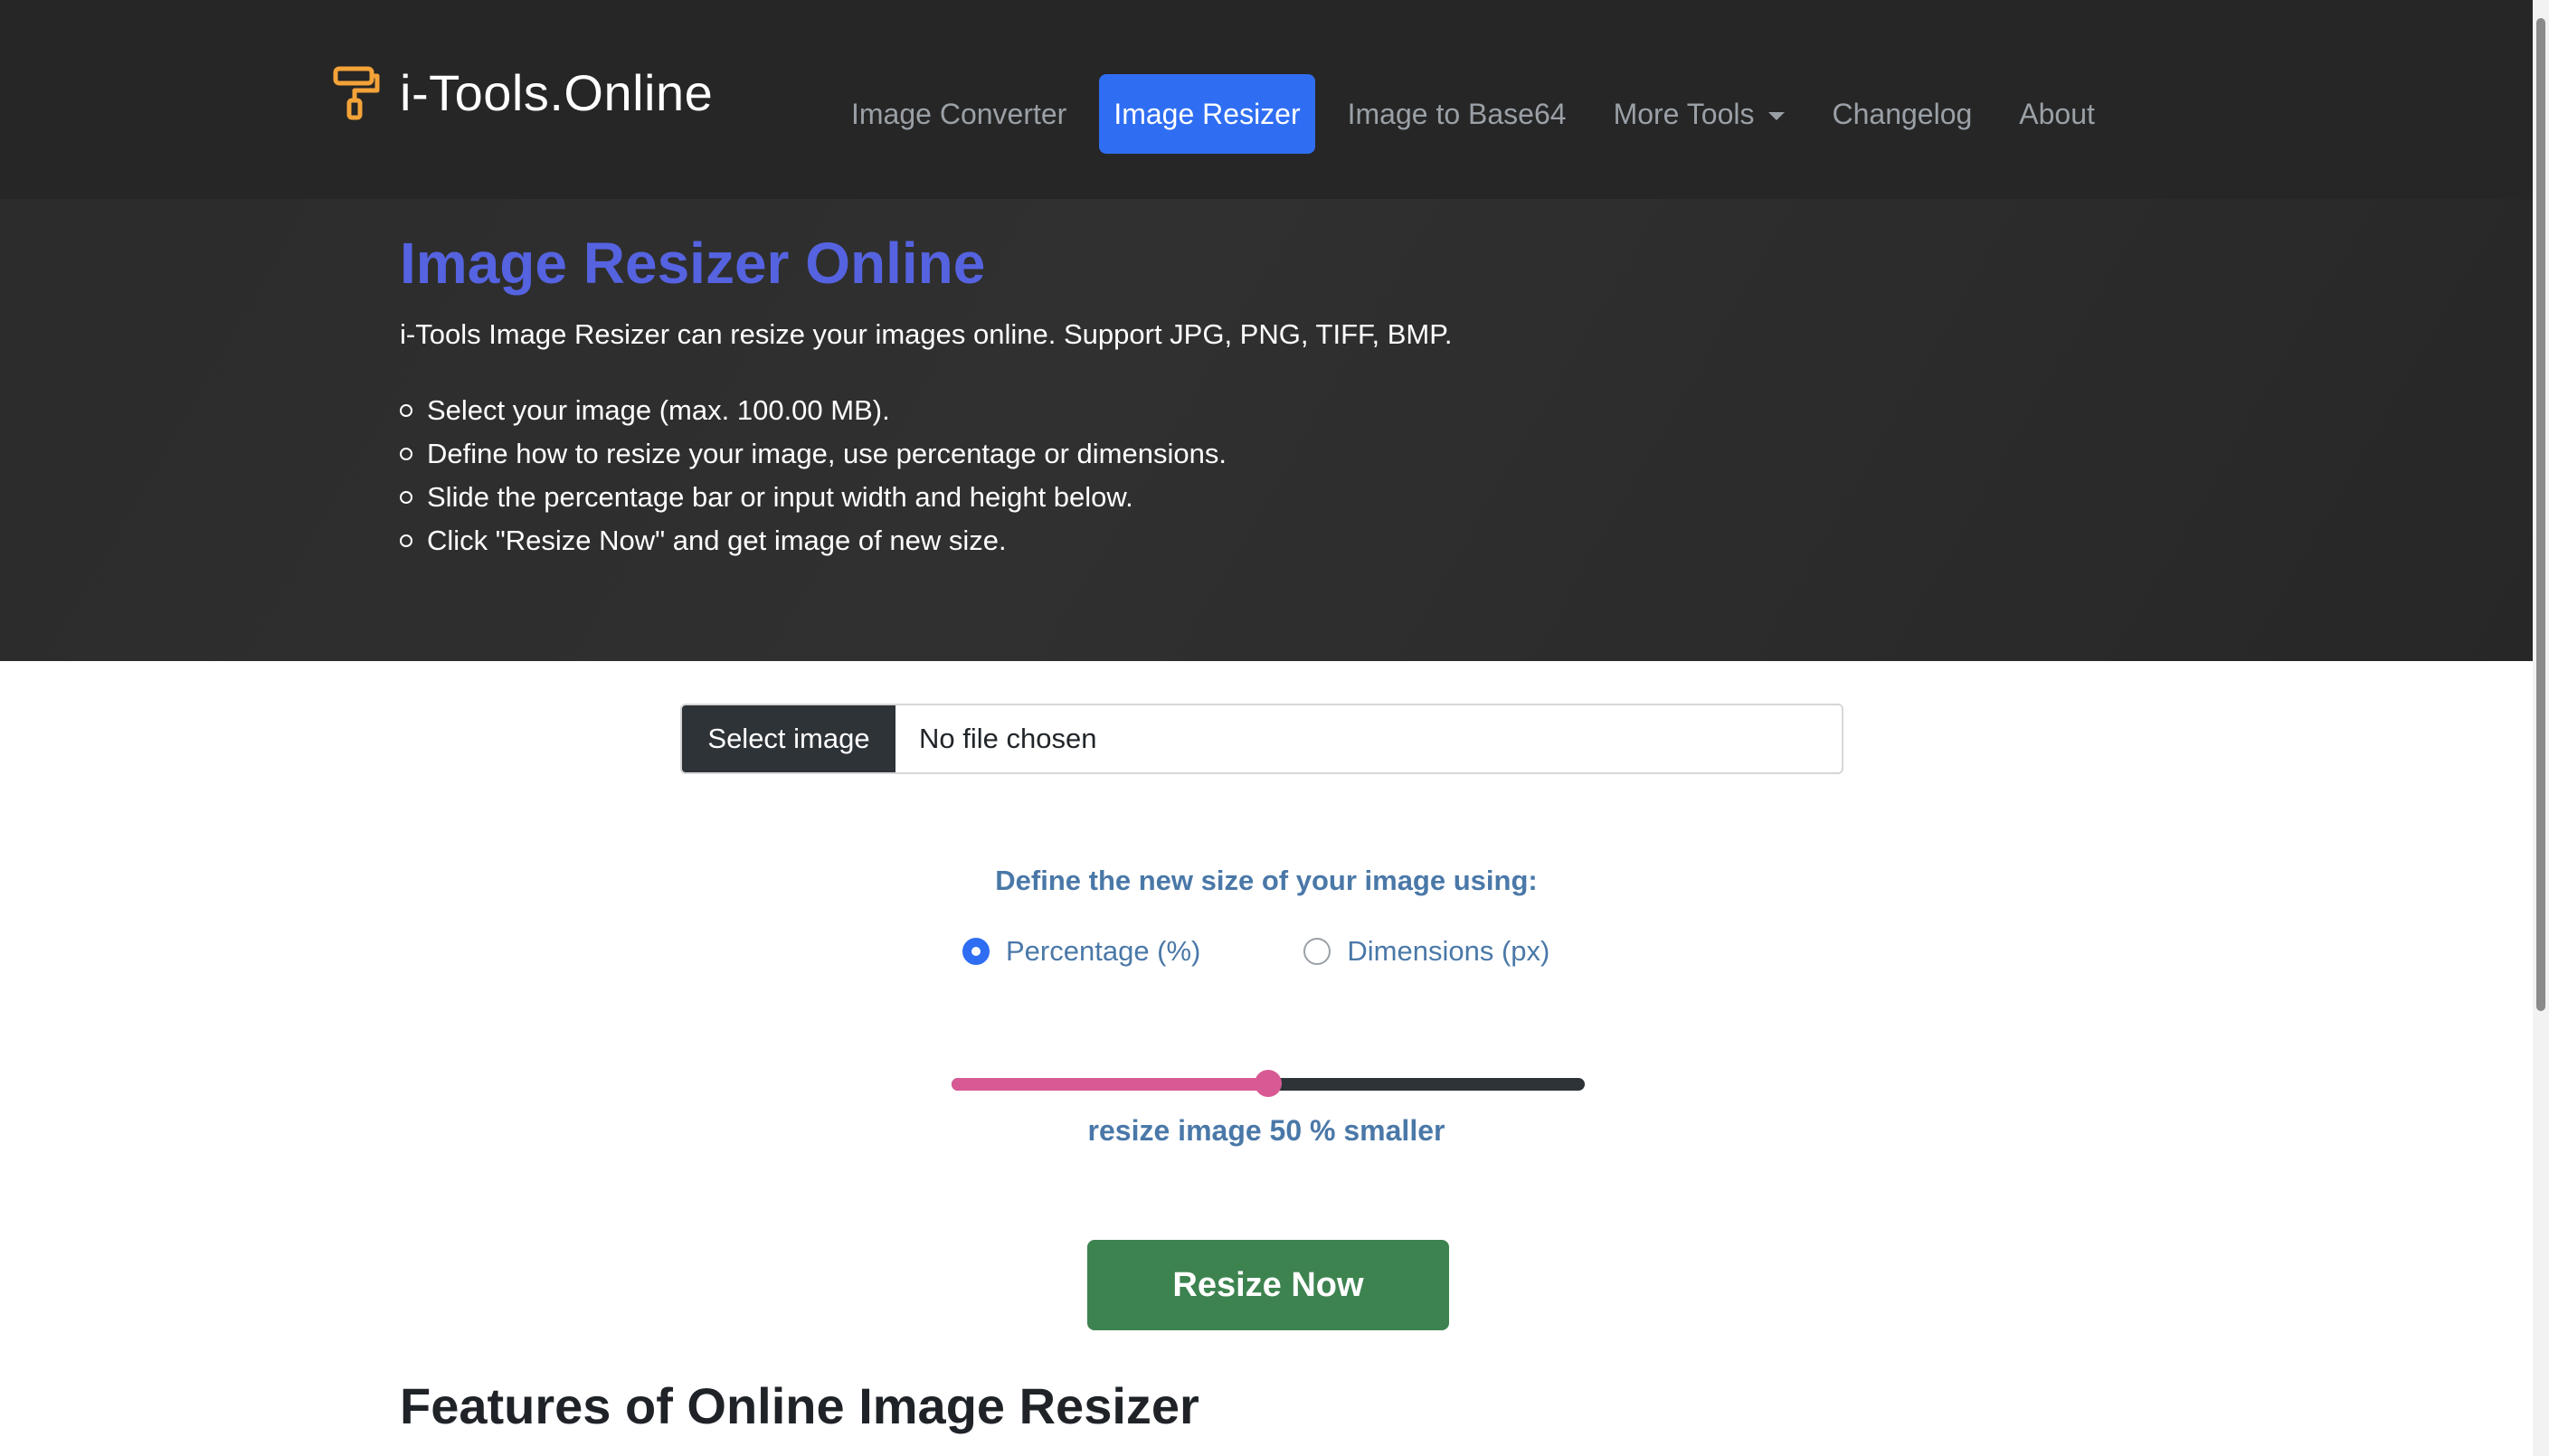 This screenshot has width=2549, height=1456. I want to click on radio-dimensions: Dimensions (px), so click(1426, 951).